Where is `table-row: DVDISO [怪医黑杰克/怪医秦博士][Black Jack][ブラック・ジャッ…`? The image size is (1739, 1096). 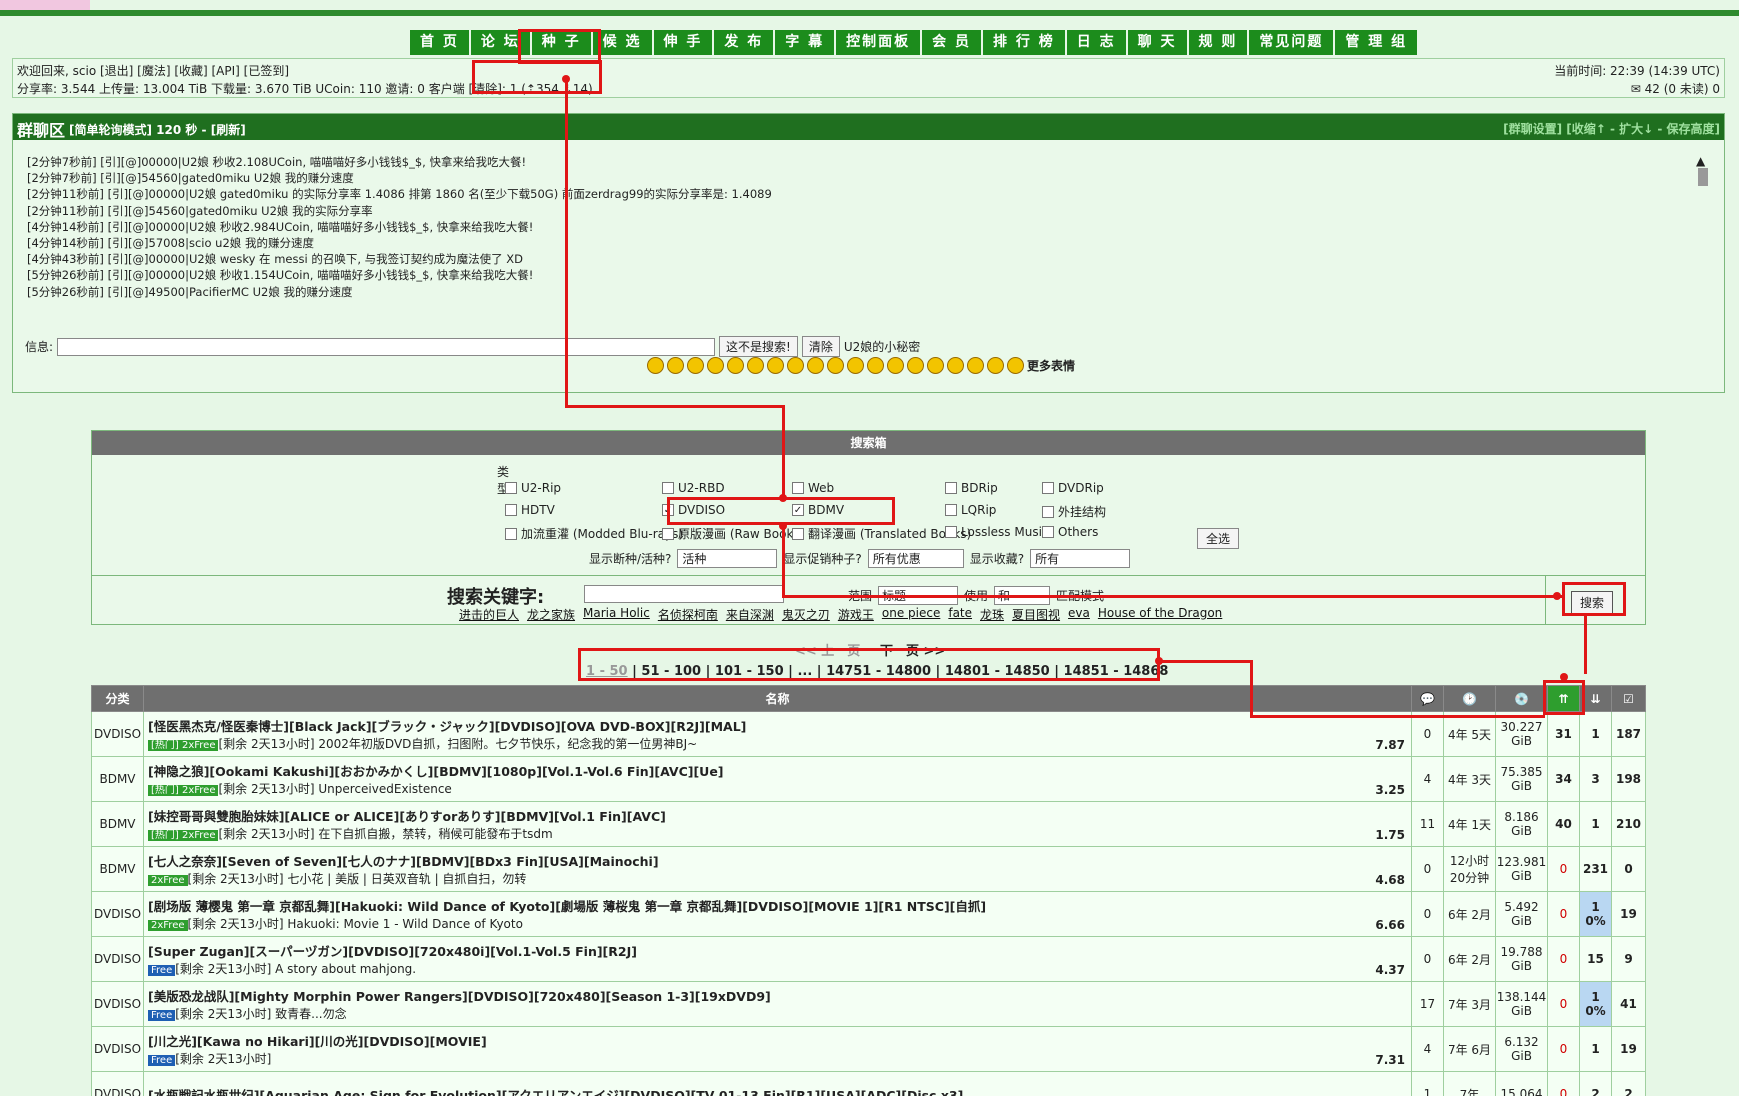 table-row: DVDISO [怪医黑杰克/怪医秦博士][Black Jack][ブラック・ジャッ… is located at coordinates (868, 734).